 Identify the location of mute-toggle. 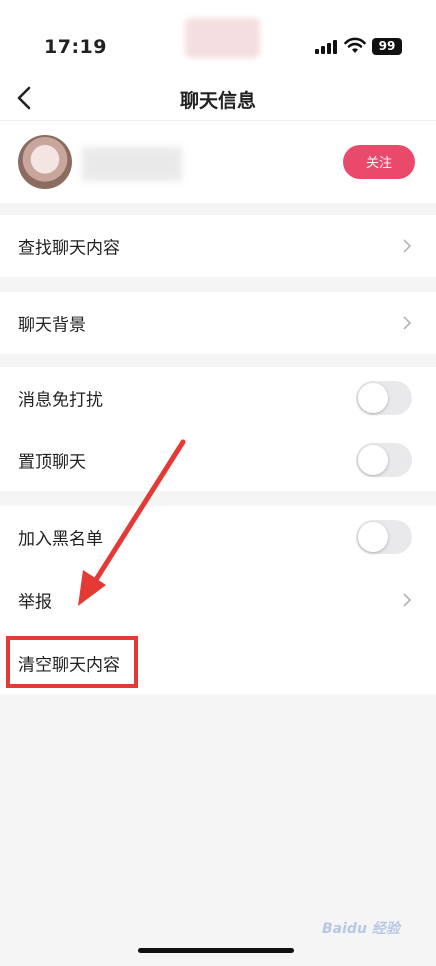
(384, 398).